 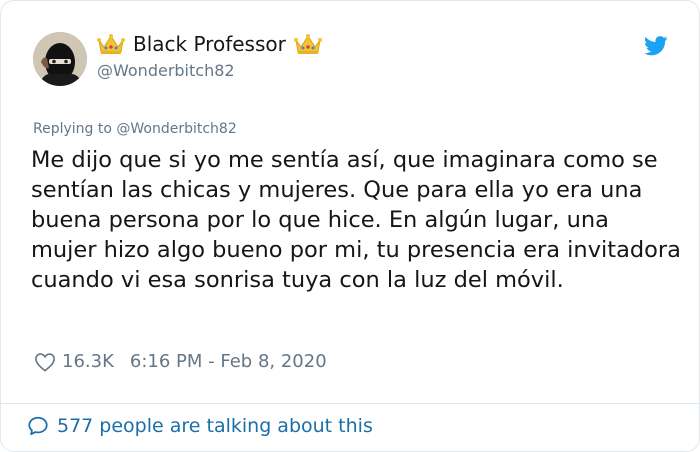 I want to click on heart-icon, so click(x=45, y=362).